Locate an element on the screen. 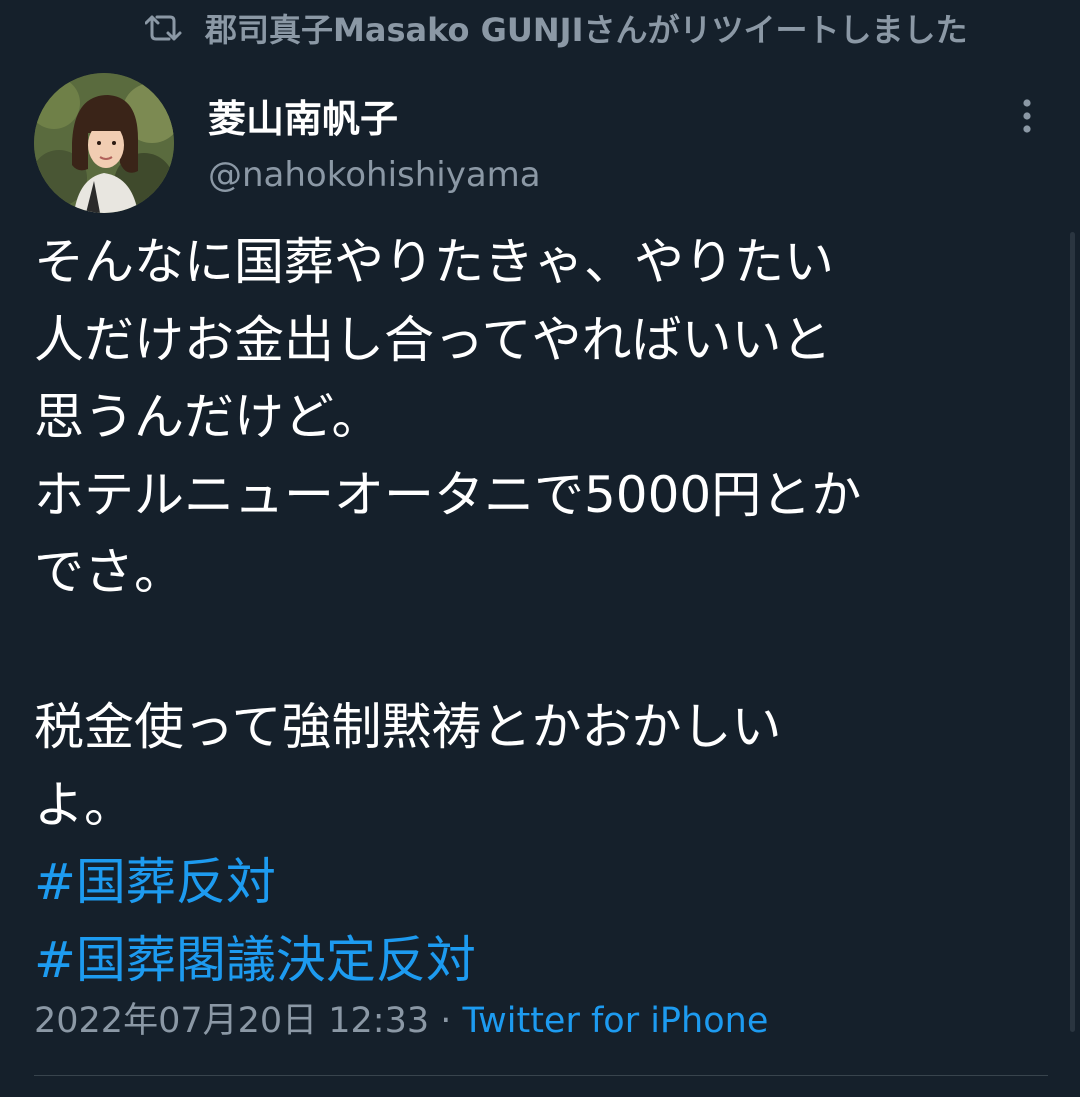  tweet-line: 税金使って強制黙祷とかおかしい is located at coordinates (408, 727).